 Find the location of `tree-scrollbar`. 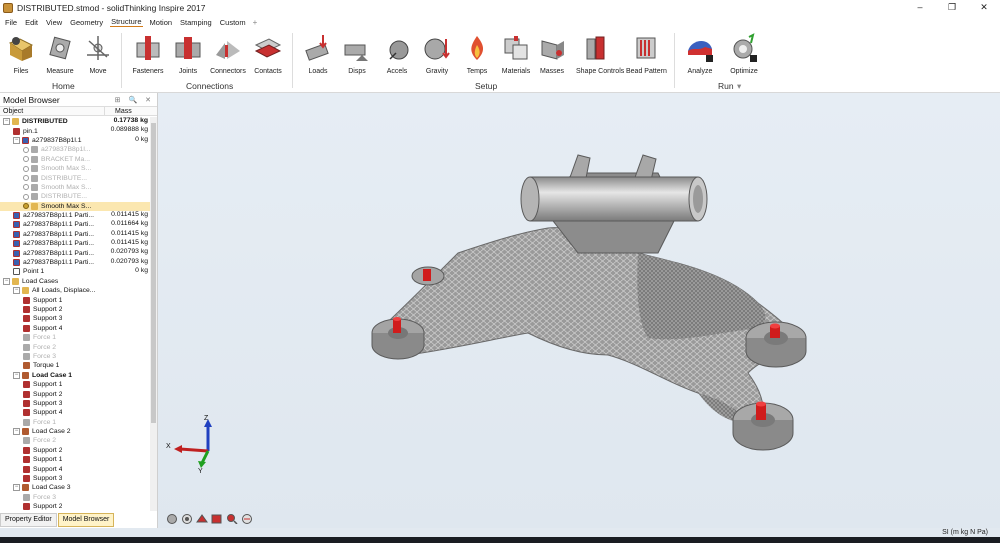

tree-scrollbar is located at coordinates (153, 314).